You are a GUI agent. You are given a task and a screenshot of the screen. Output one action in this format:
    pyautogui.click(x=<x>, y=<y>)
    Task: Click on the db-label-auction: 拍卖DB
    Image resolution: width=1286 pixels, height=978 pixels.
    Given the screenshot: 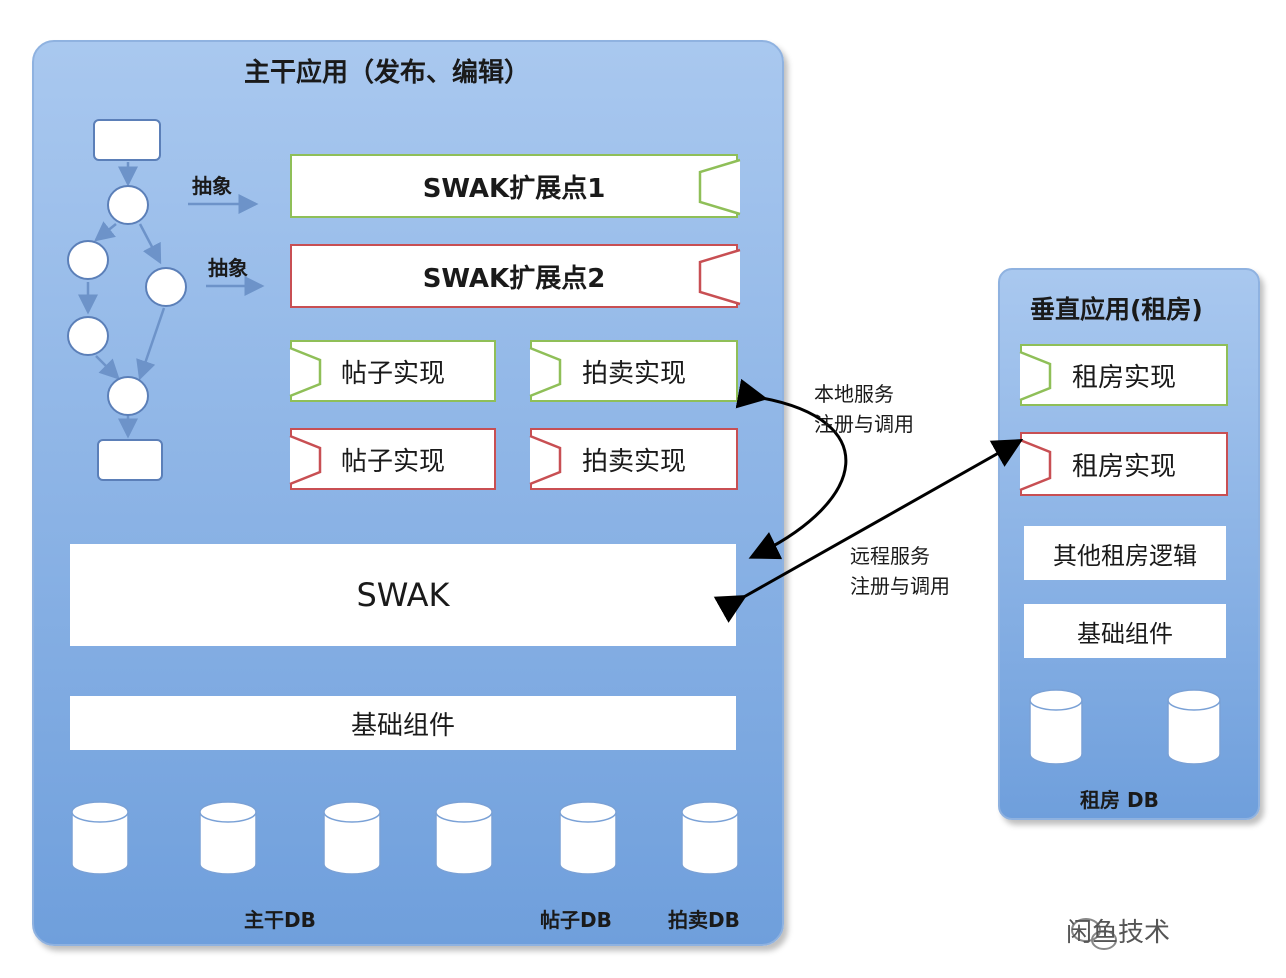 What is the action you would take?
    pyautogui.click(x=704, y=920)
    